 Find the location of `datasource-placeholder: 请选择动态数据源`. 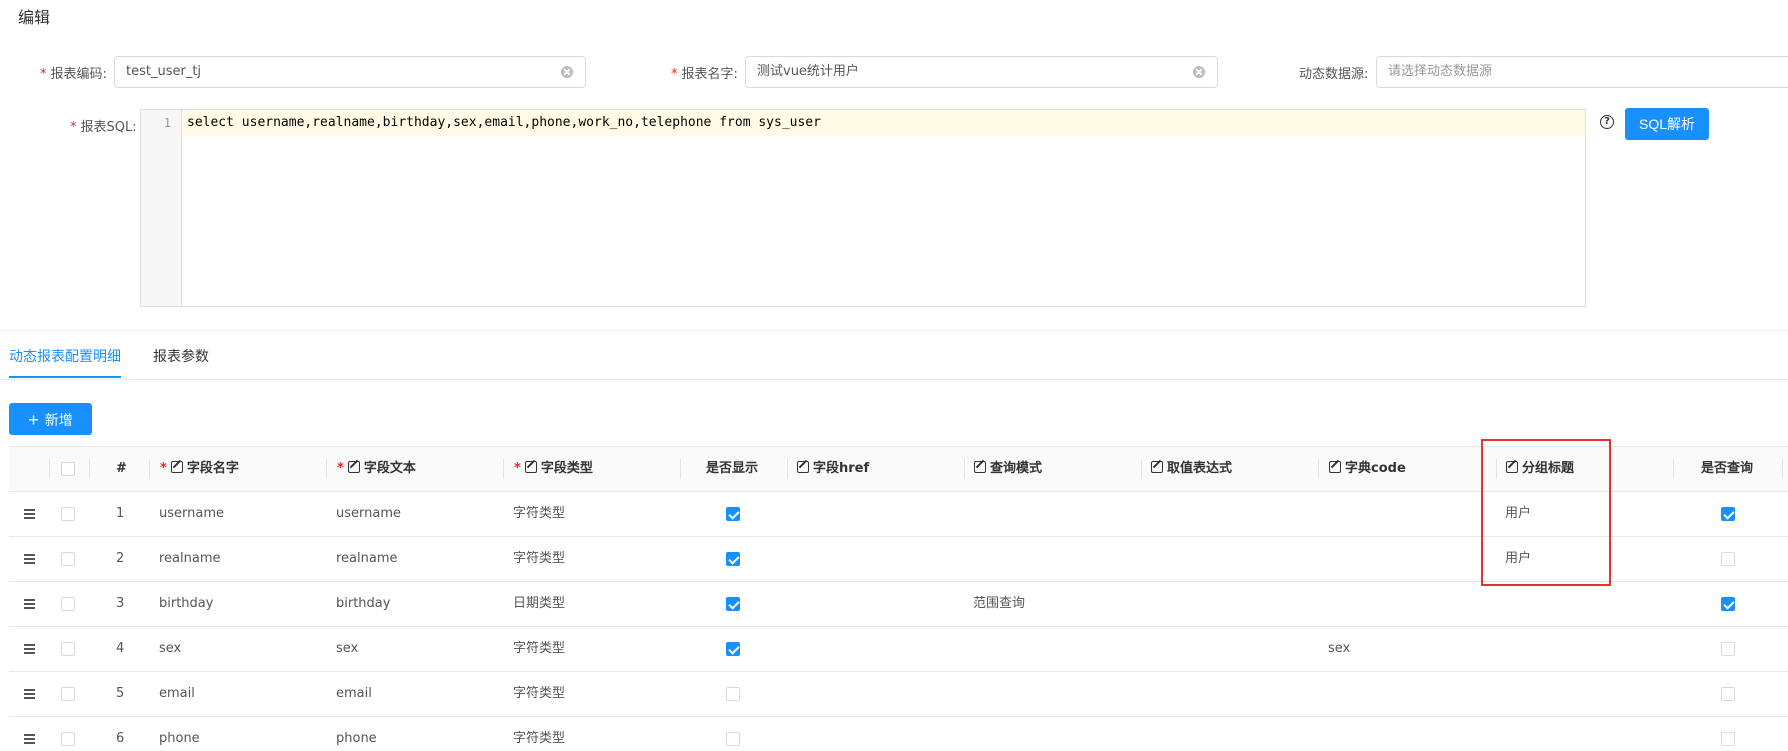

datasource-placeholder: 请选择动态数据源 is located at coordinates (1440, 71).